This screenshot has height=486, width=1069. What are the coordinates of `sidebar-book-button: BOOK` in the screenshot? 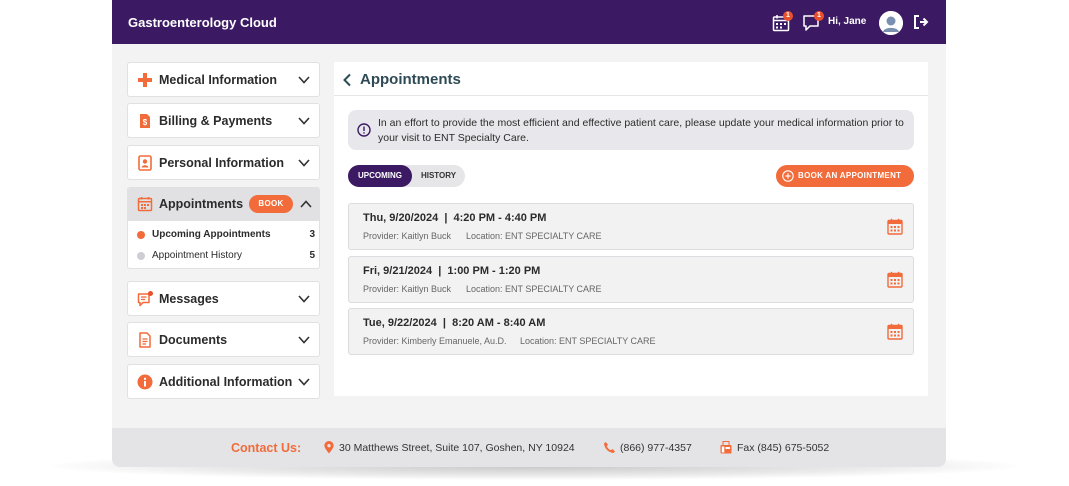 It's located at (271, 204).